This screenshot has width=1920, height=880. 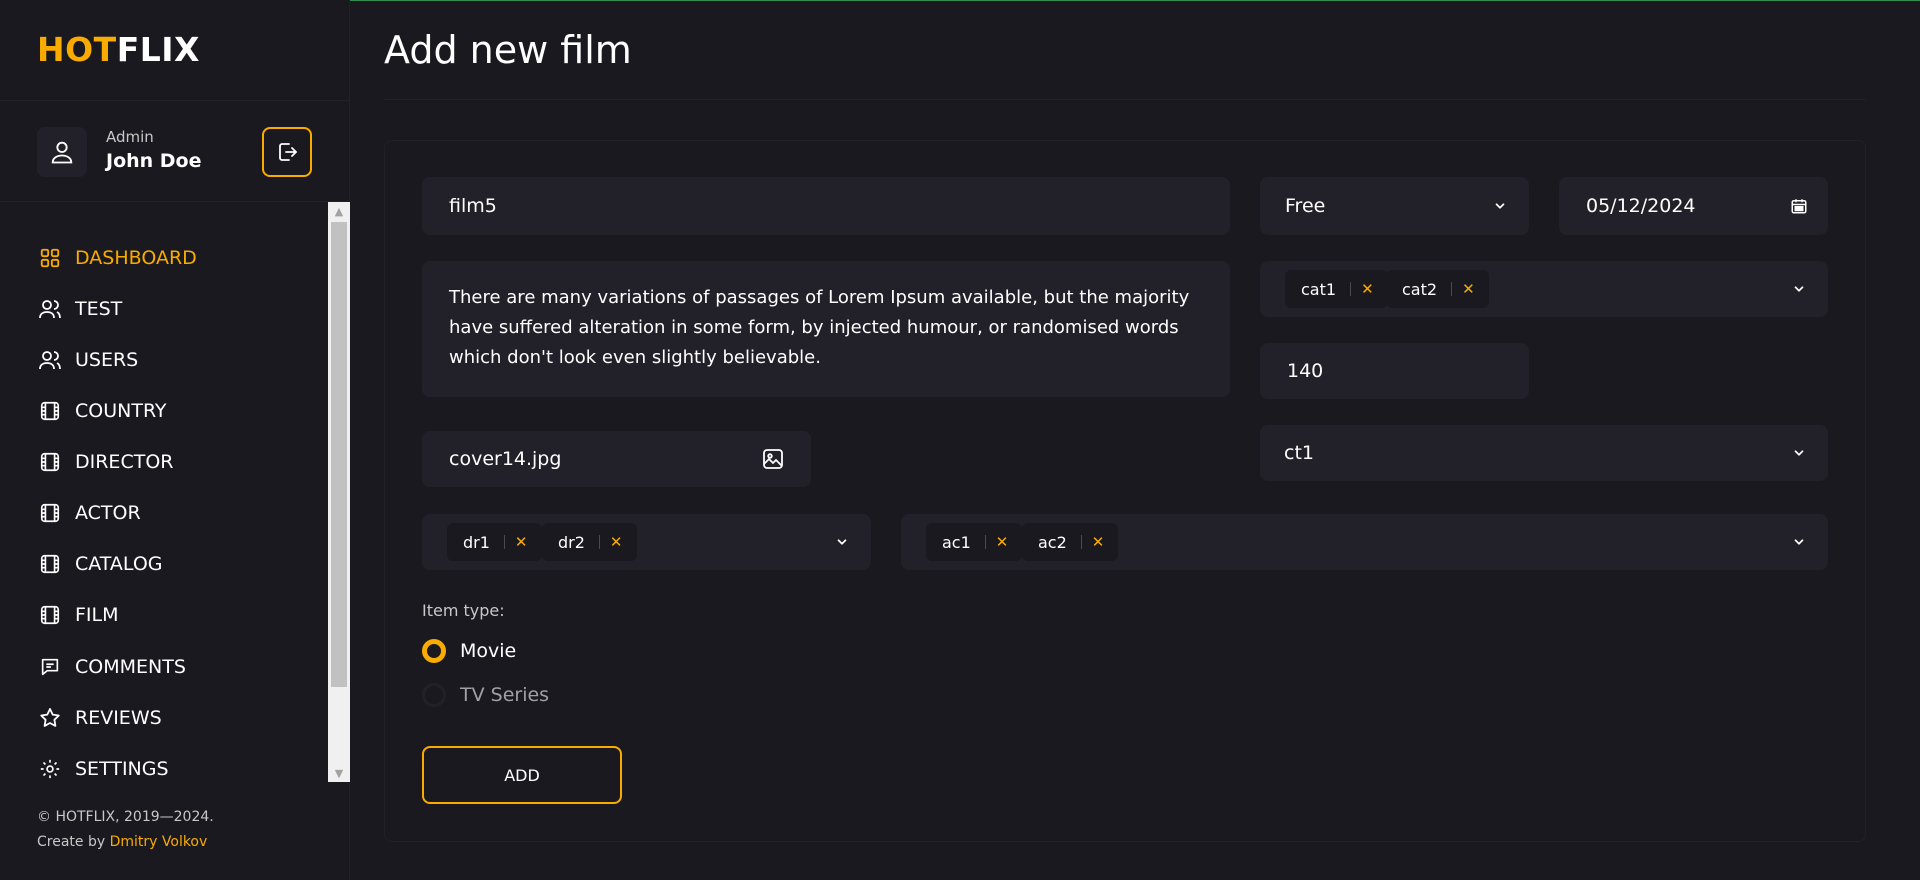 I want to click on radio-movie: Movie, so click(x=469, y=651).